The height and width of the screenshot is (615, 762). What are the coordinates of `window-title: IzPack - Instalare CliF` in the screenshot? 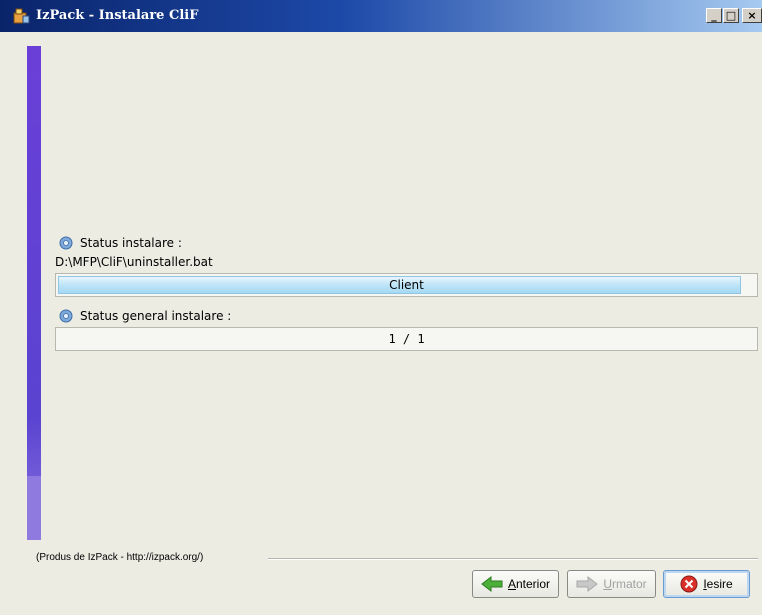 It's located at (117, 15).